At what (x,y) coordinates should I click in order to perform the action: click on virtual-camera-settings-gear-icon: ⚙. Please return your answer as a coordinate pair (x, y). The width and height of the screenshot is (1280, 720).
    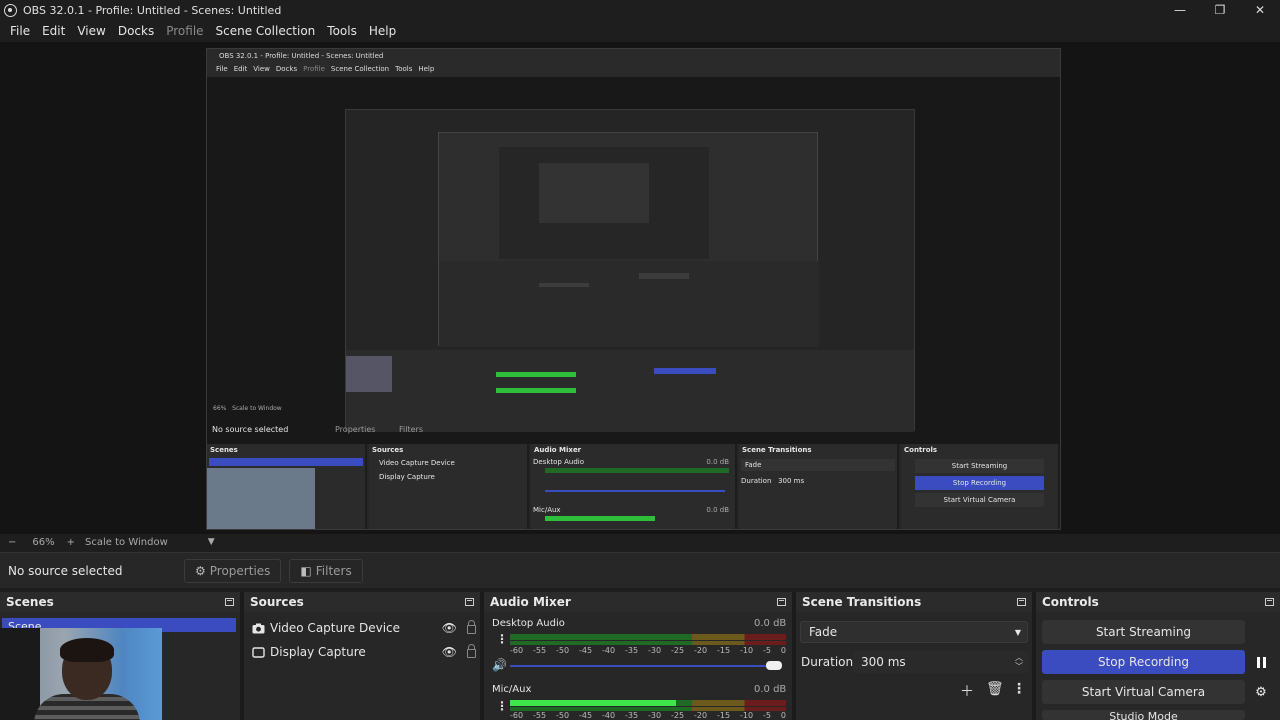
    Looking at the image, I should click on (1261, 692).